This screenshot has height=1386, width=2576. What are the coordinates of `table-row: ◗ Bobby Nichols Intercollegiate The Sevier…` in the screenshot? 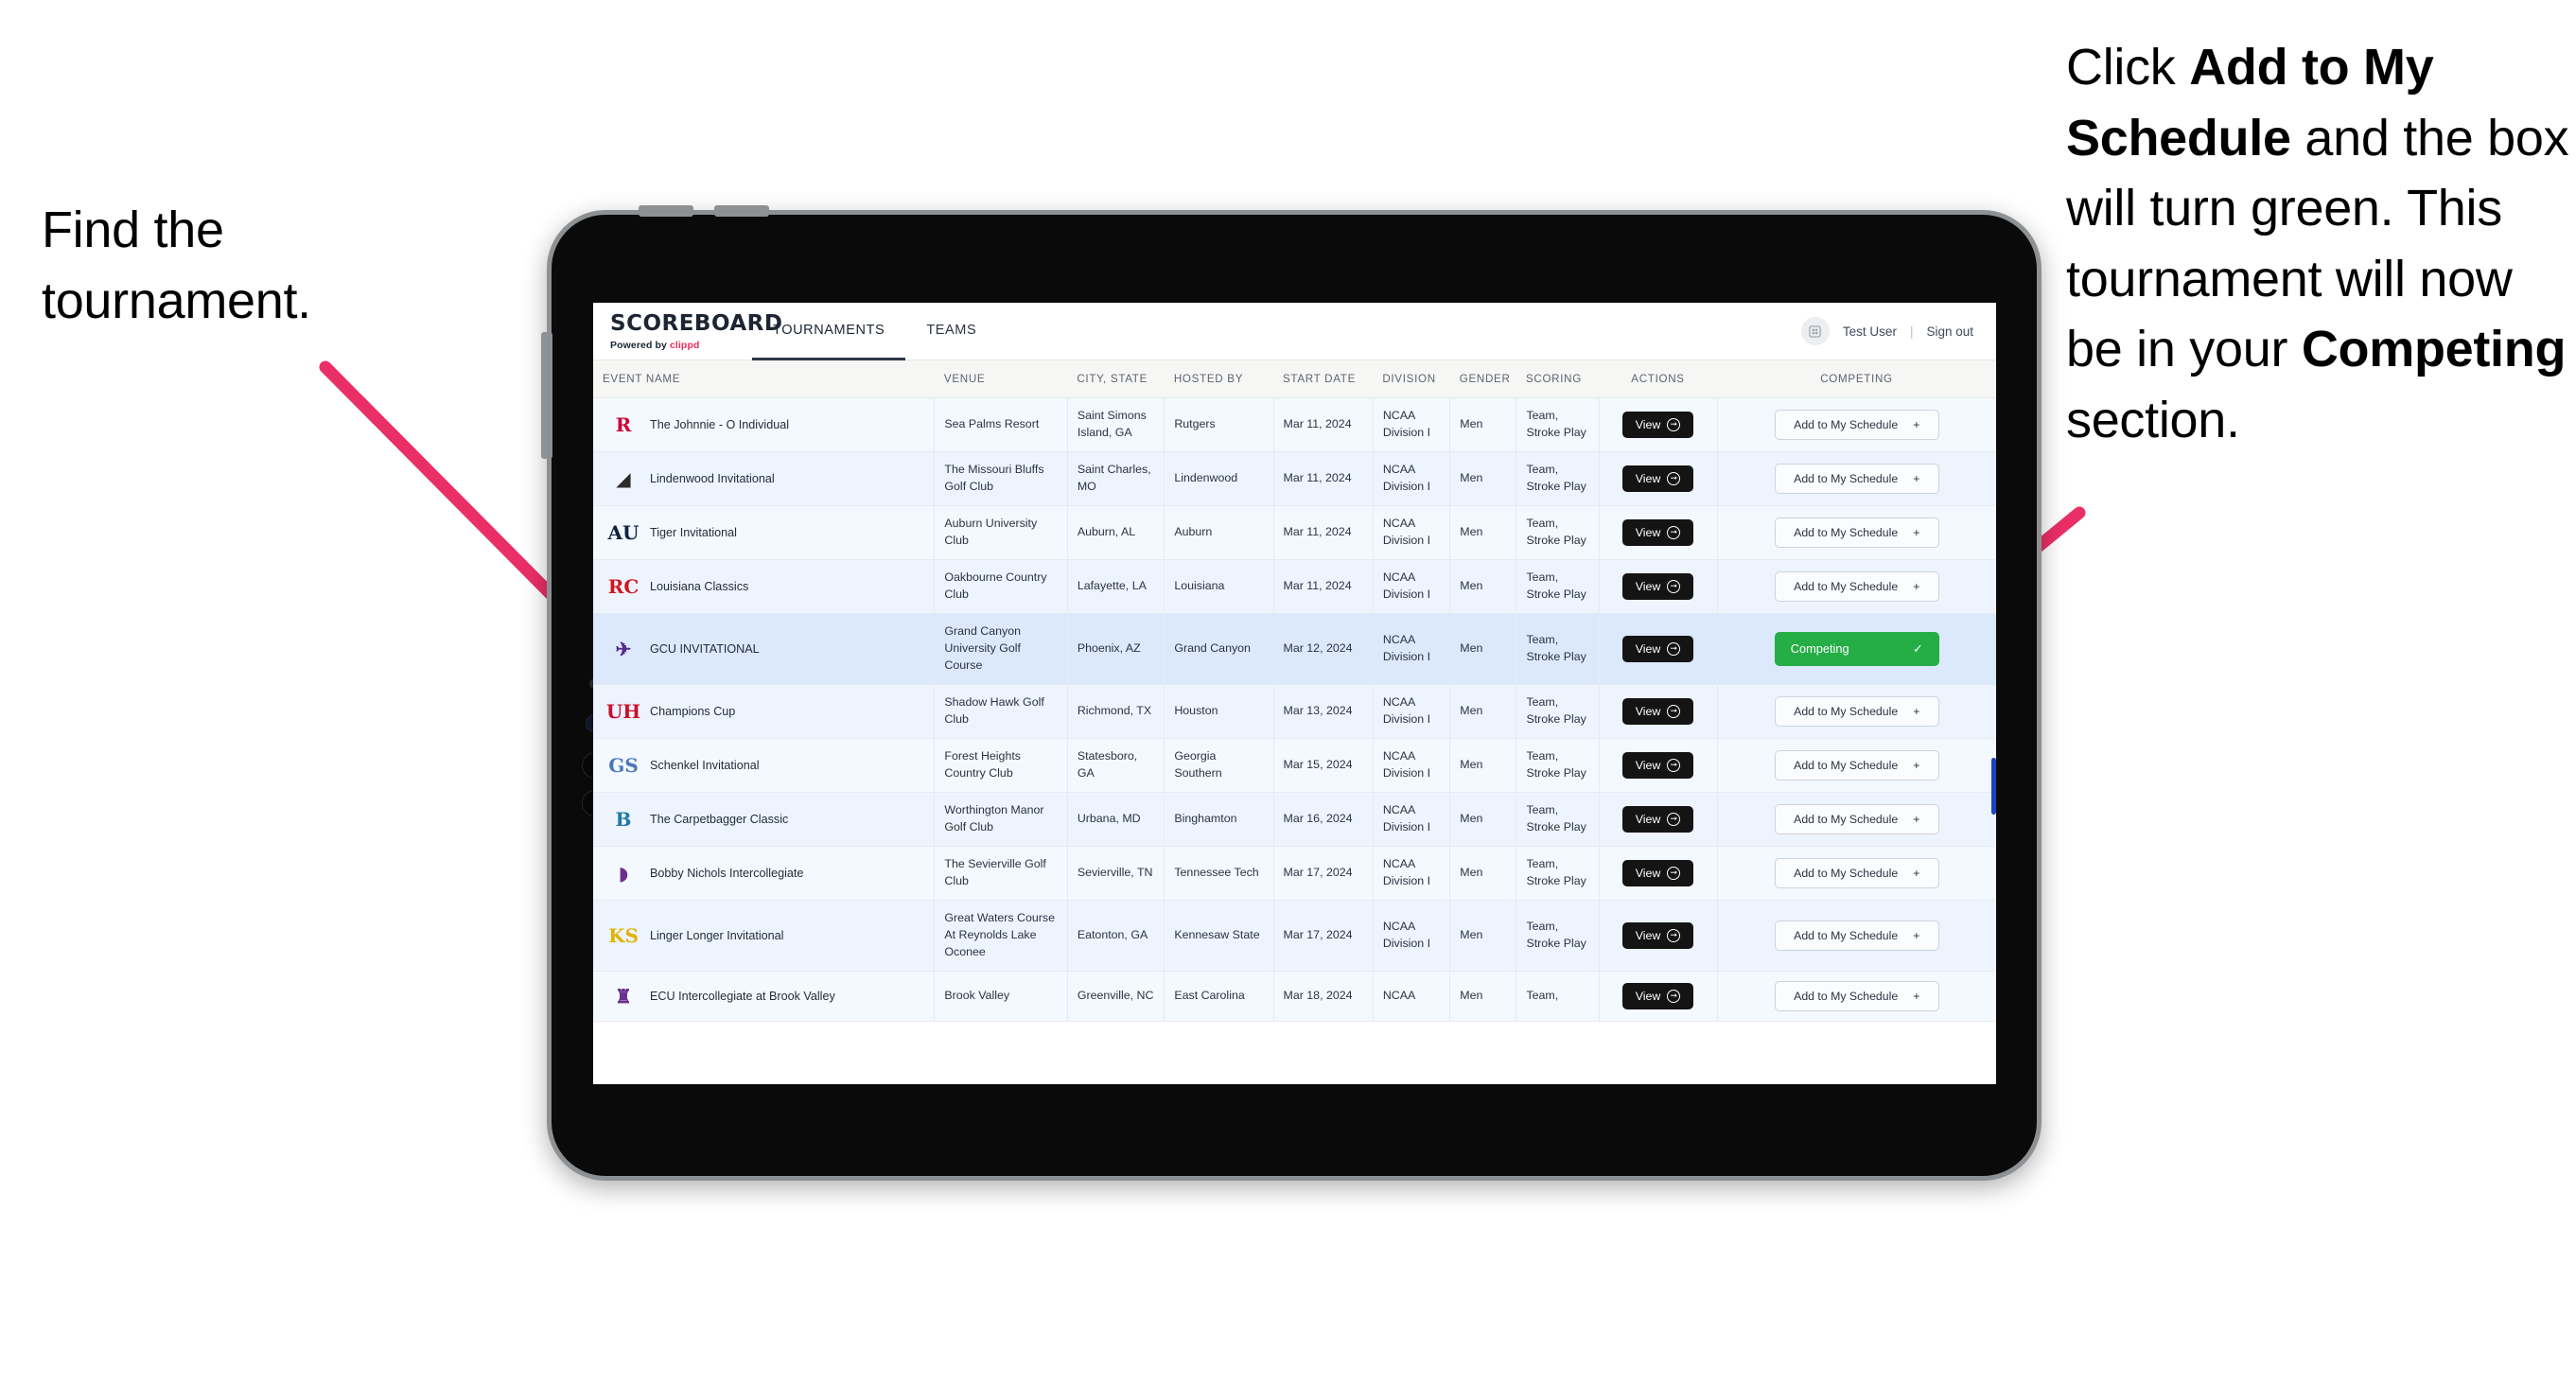 It's located at (1294, 873).